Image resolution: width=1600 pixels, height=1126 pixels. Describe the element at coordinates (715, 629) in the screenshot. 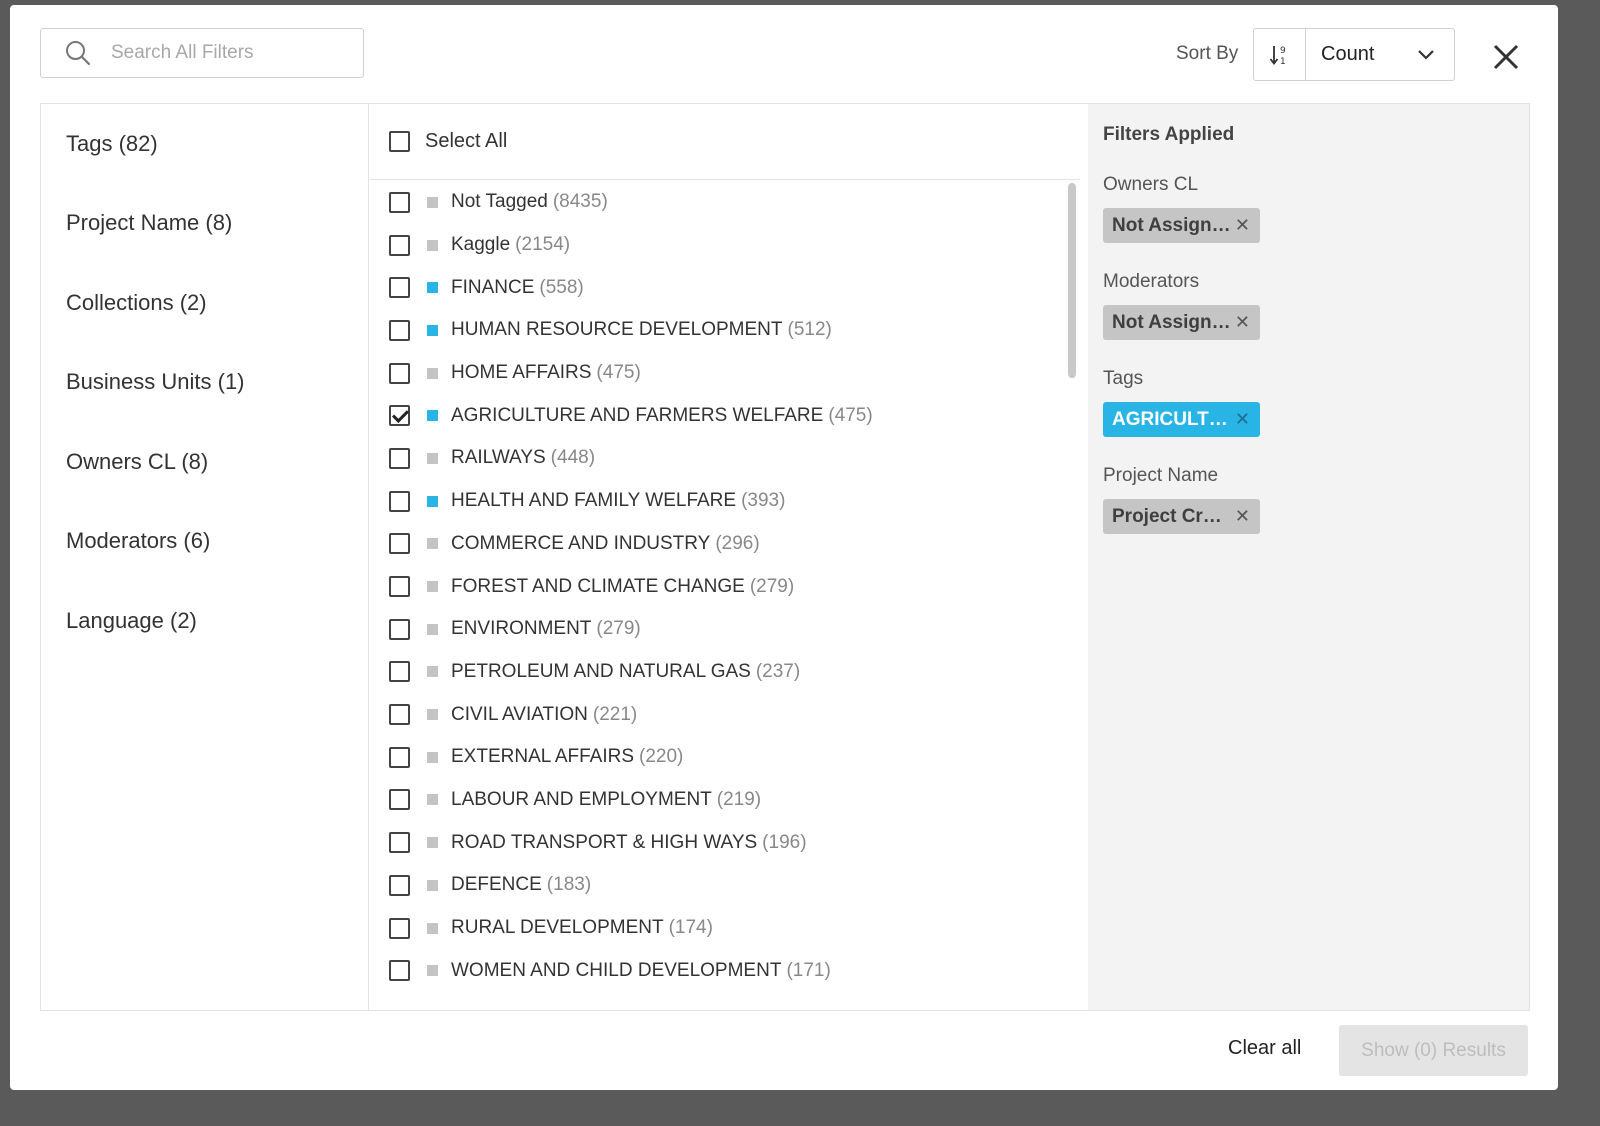

I see `tag-option-row: ENVIRONMENT (279)` at that location.